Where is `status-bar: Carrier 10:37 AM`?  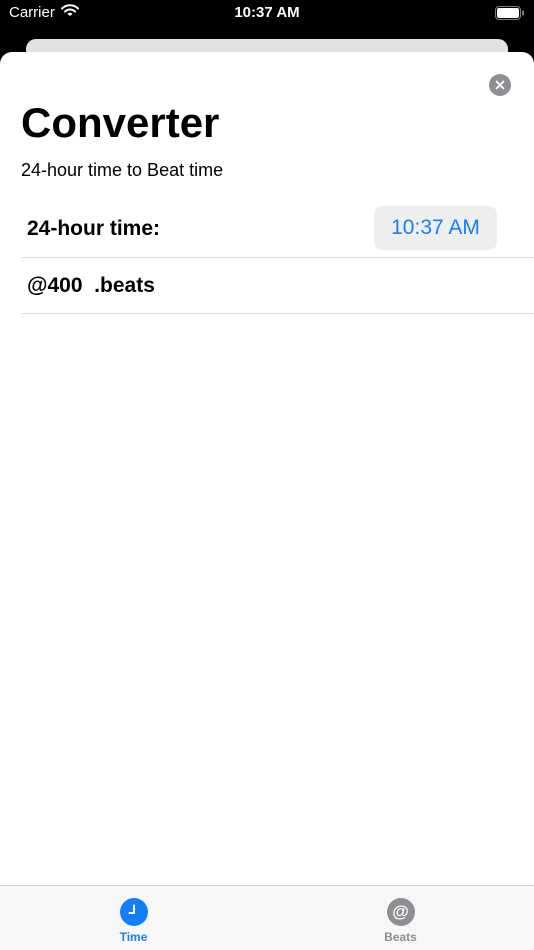 status-bar: Carrier 10:37 AM is located at coordinates (267, 15).